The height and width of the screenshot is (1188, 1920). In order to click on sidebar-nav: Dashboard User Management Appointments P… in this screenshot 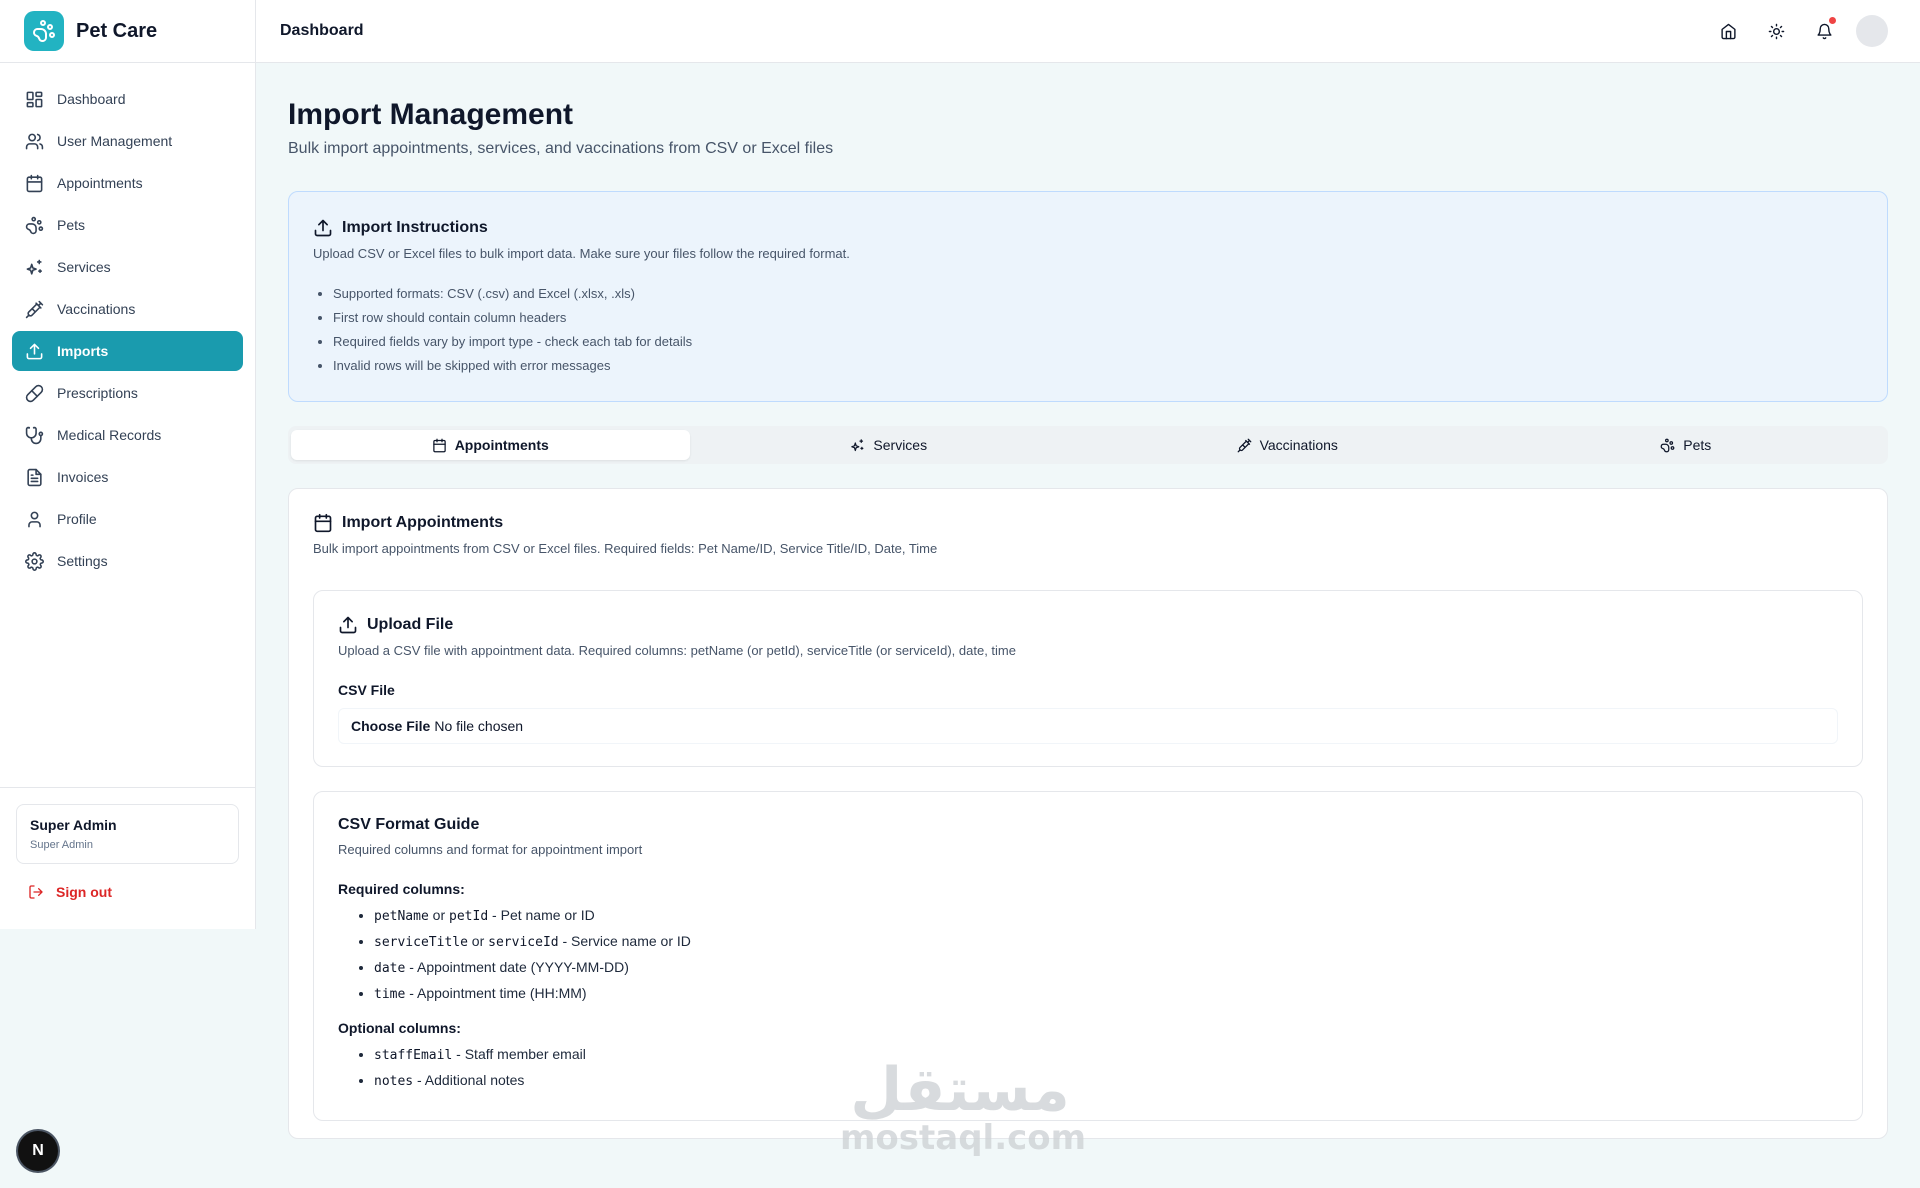, I will do `click(127, 322)`.